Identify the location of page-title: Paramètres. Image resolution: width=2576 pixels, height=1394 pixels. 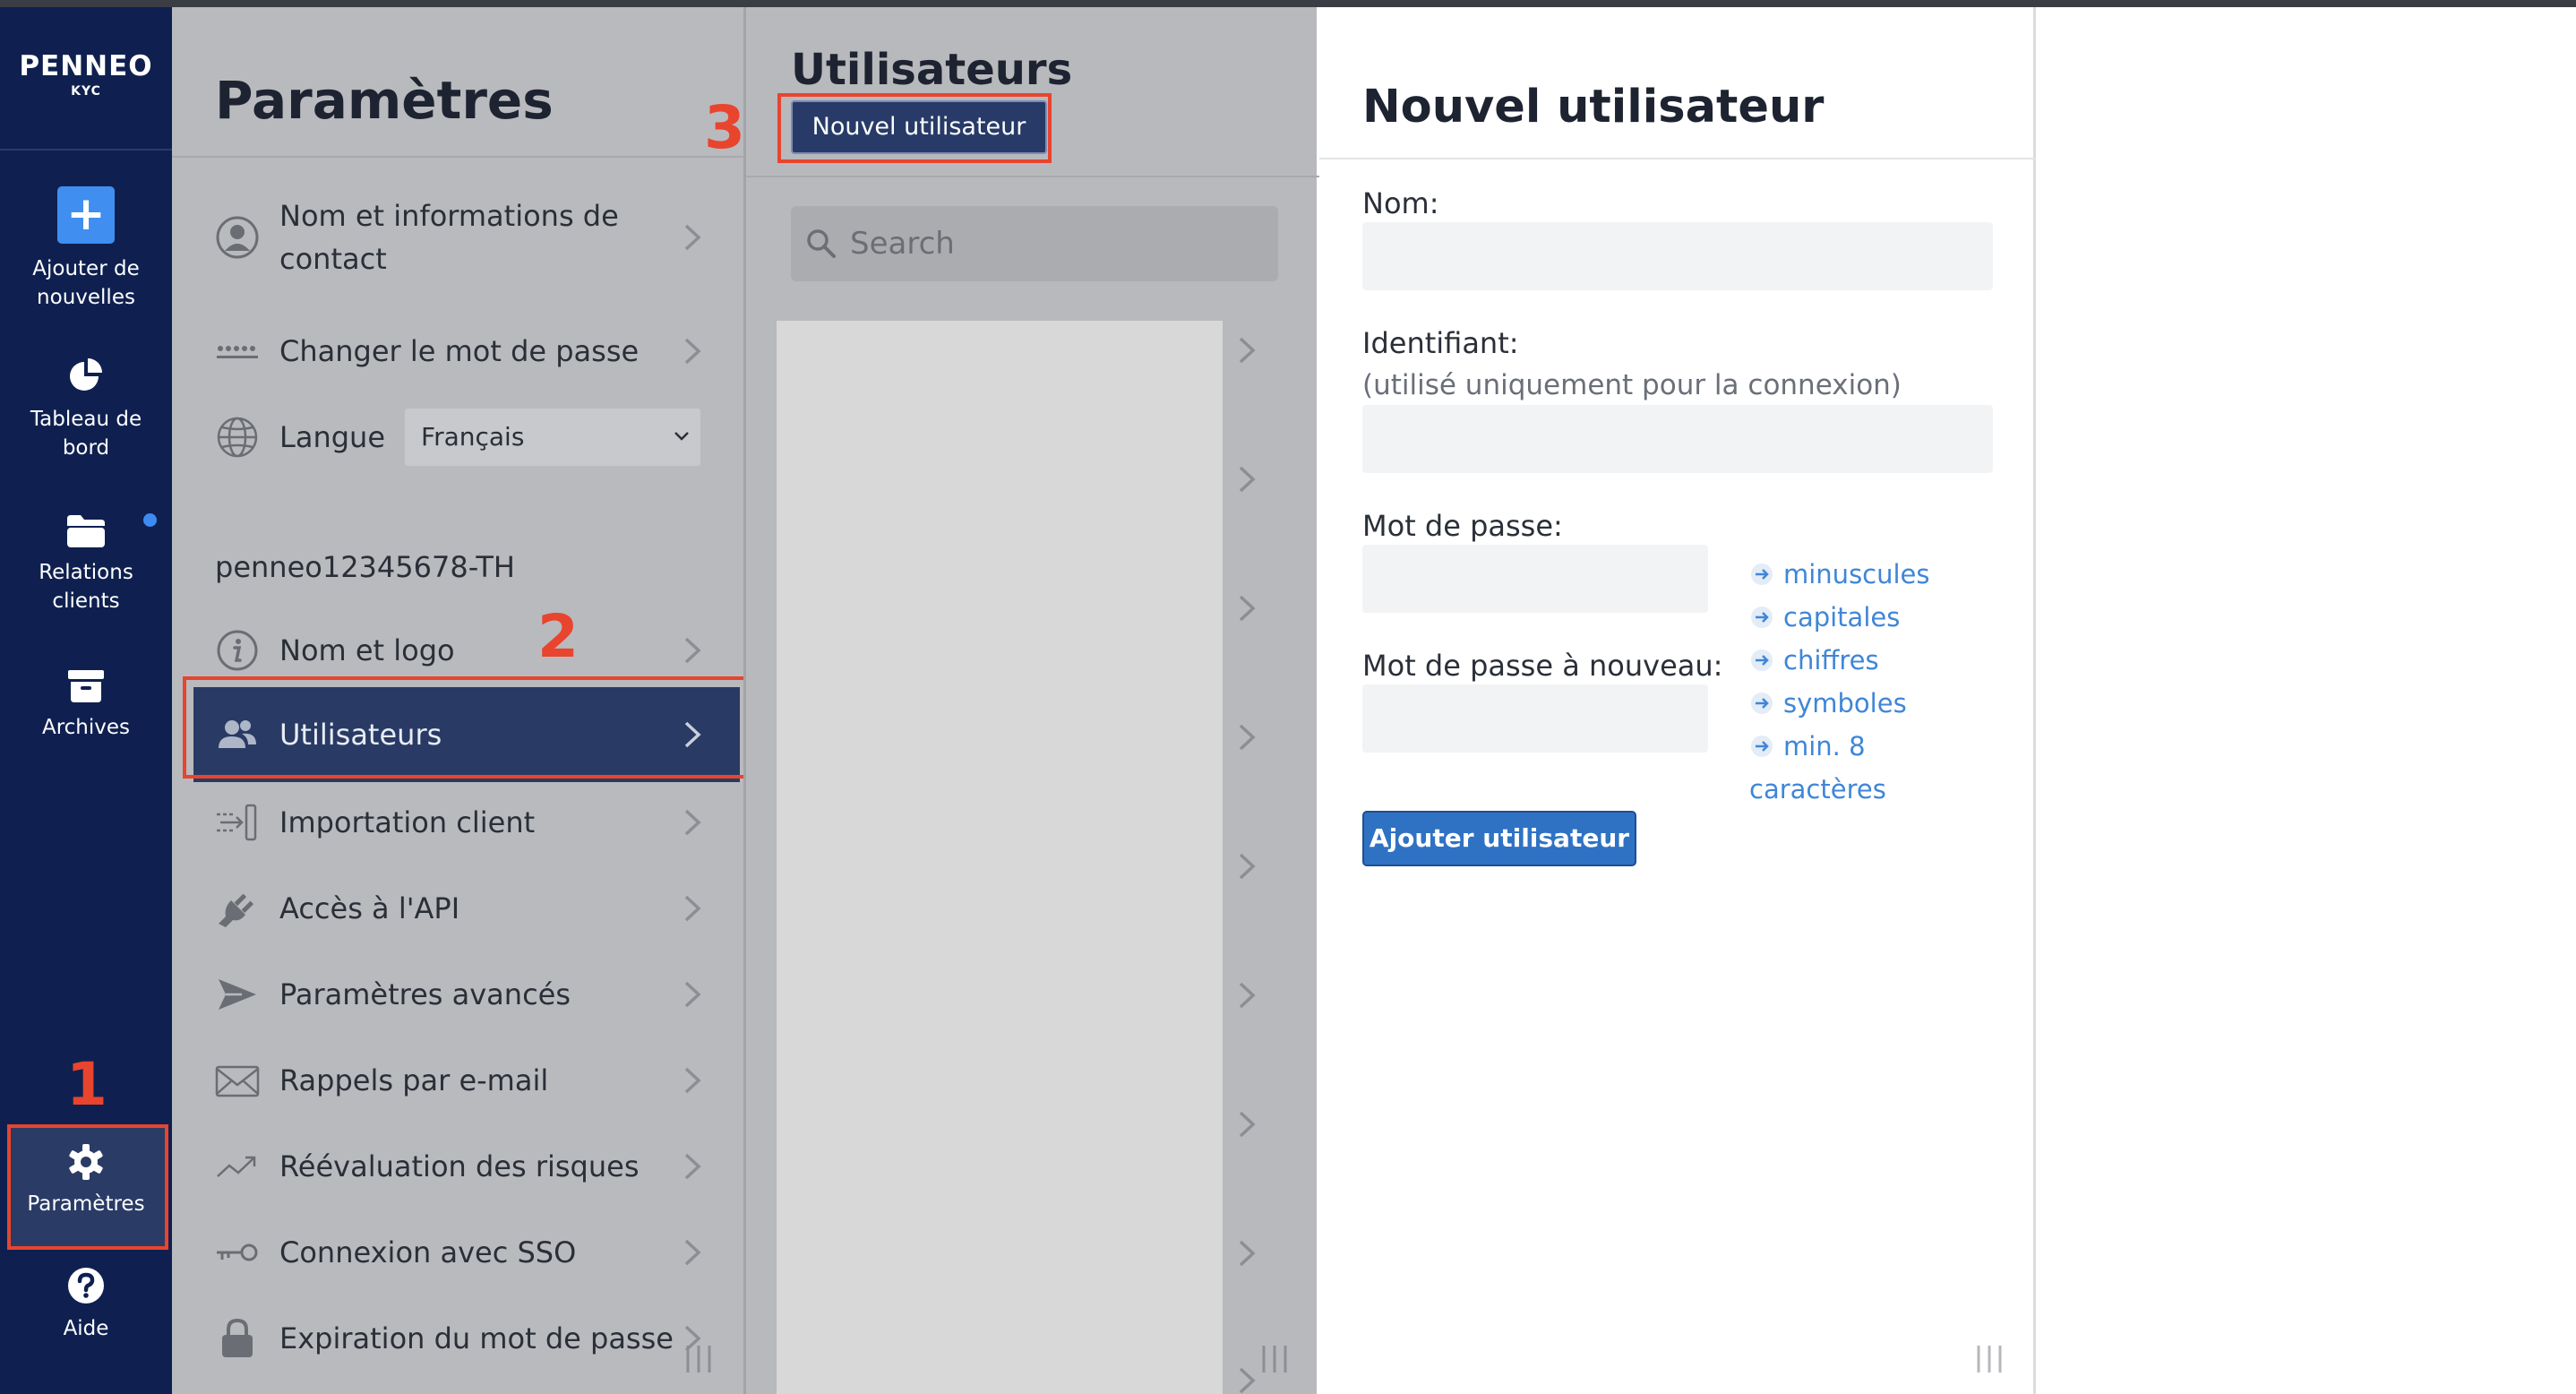
(384, 100).